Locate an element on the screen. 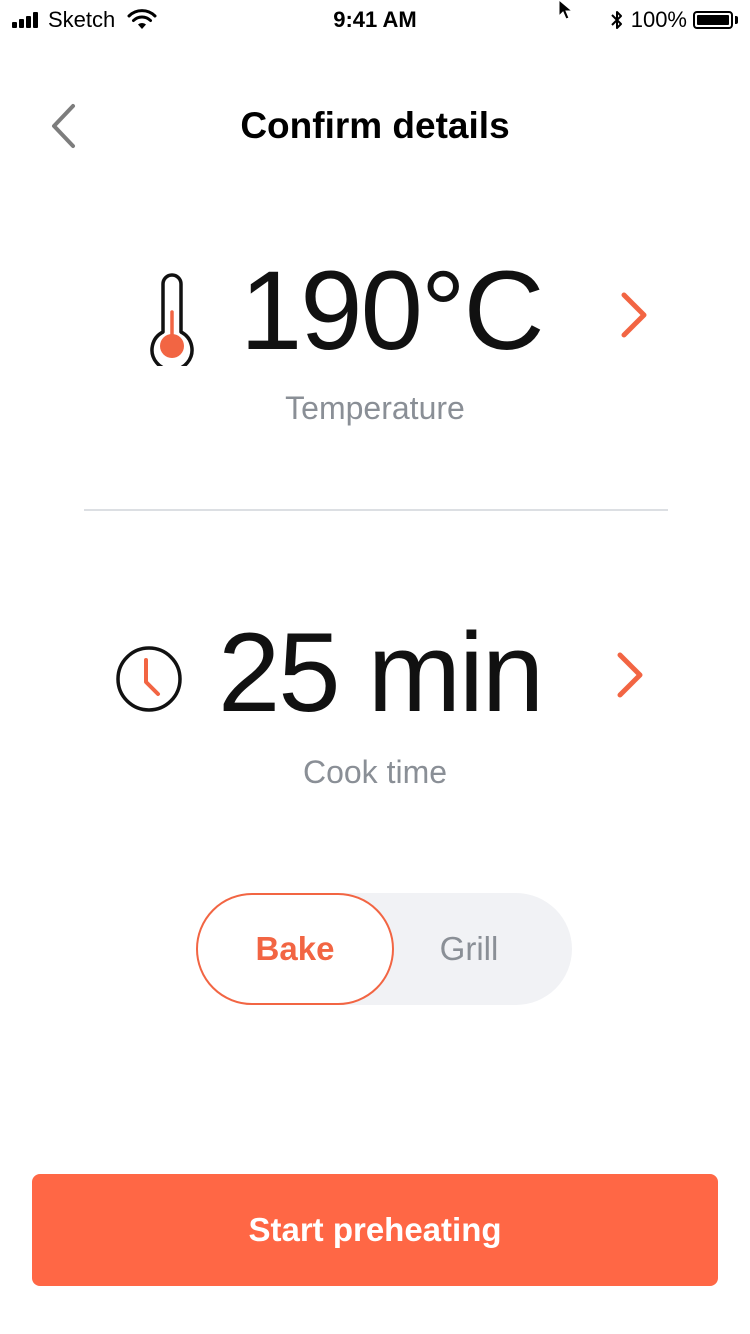  status-bar: Sketch 9:41 AM 100% is located at coordinates (375, 20).